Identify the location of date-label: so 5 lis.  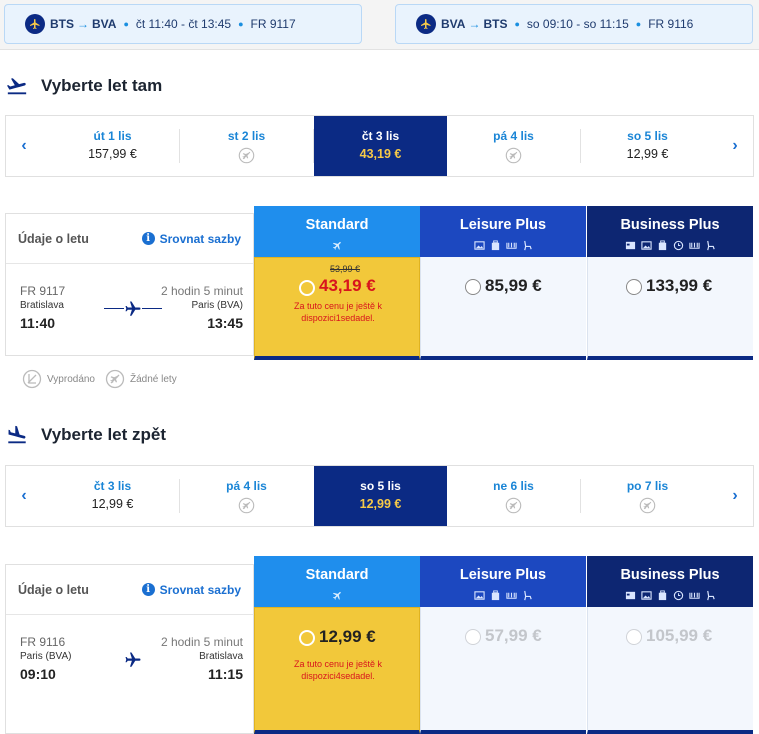
(380, 486).